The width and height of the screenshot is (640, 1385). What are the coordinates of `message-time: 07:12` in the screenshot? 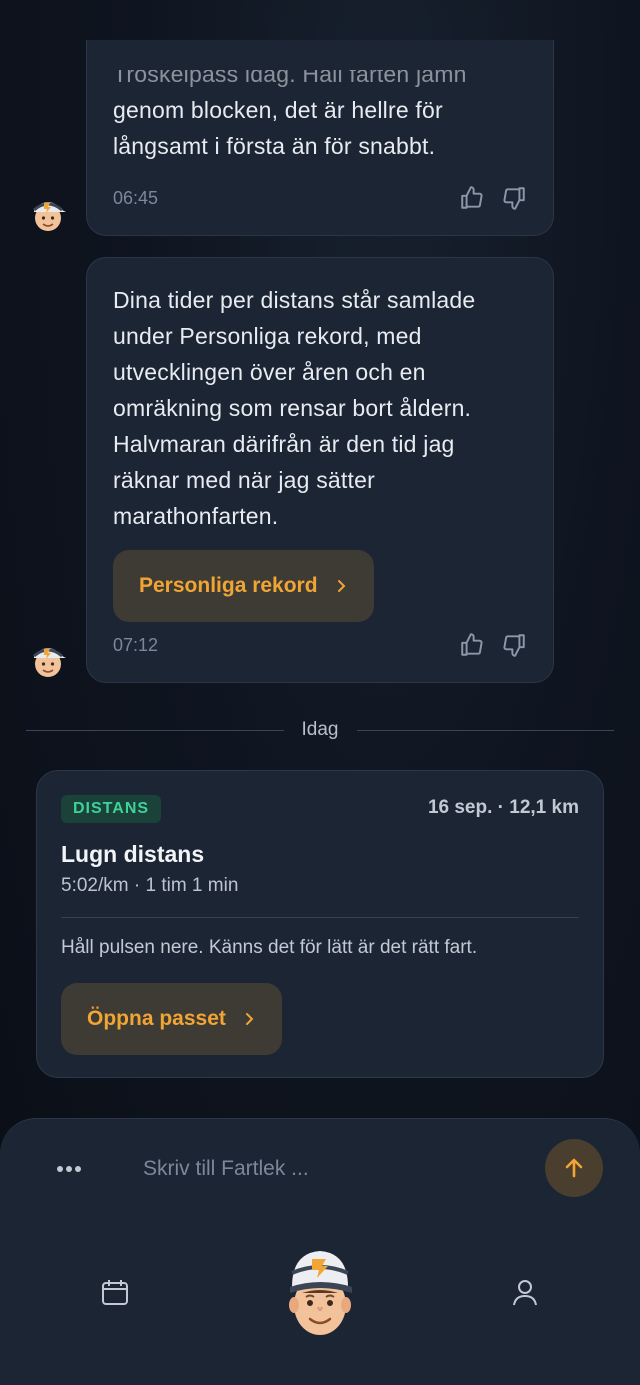 It's located at (136, 644).